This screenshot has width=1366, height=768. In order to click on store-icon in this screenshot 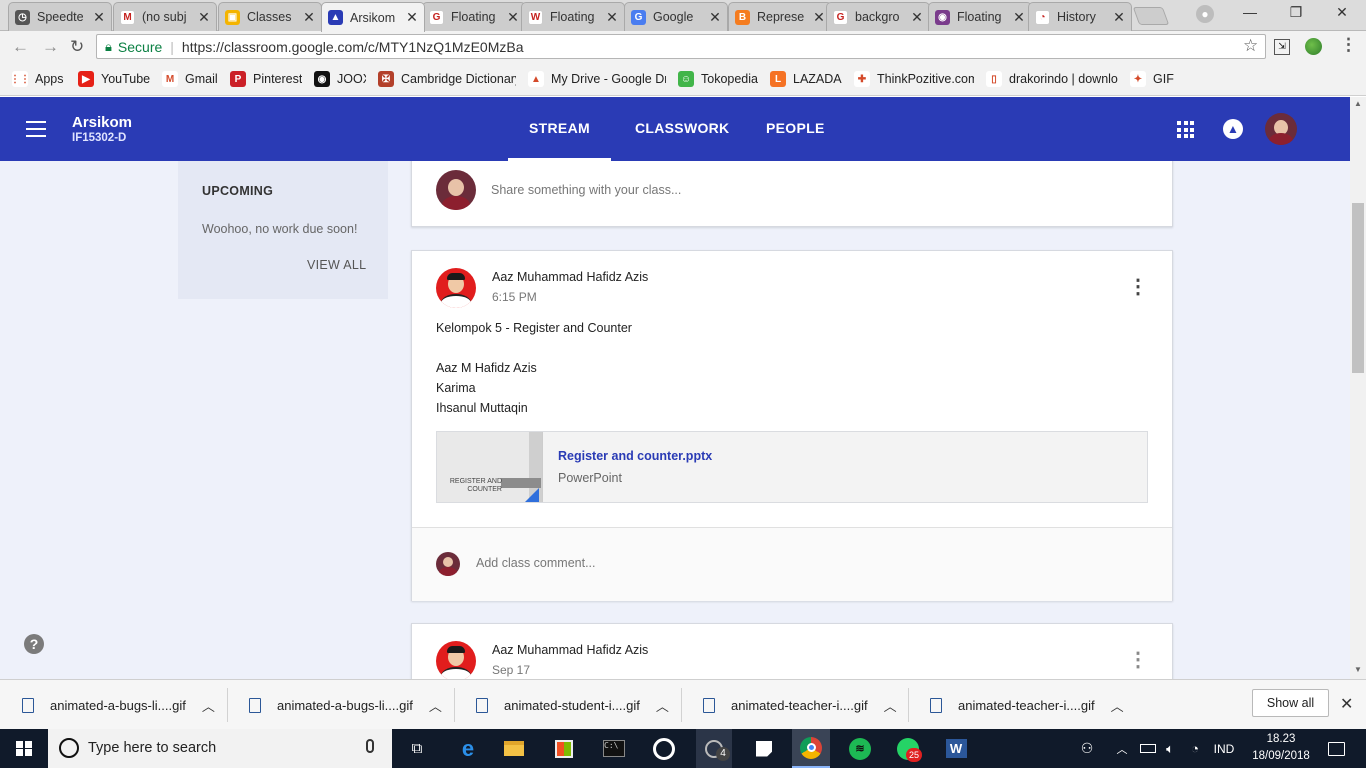, I will do `click(564, 748)`.